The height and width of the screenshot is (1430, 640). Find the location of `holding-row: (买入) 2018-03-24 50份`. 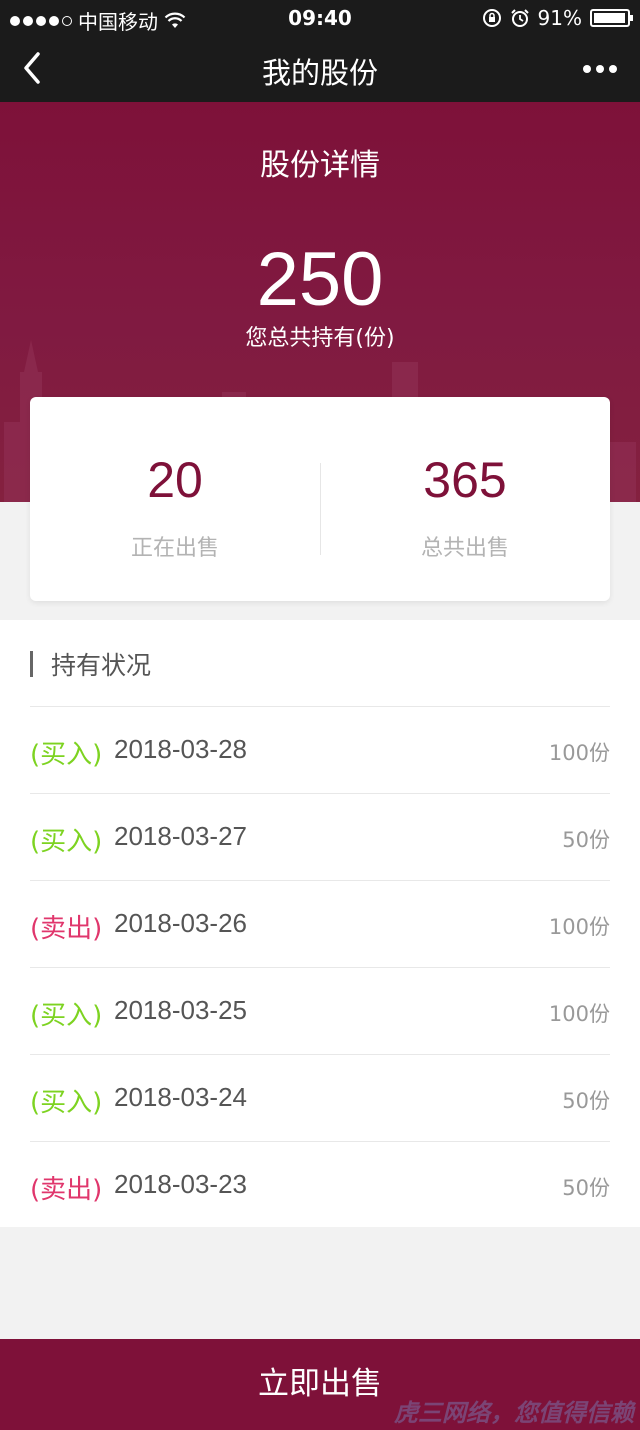

holding-row: (买入) 2018-03-24 50份 is located at coordinates (320, 1097).